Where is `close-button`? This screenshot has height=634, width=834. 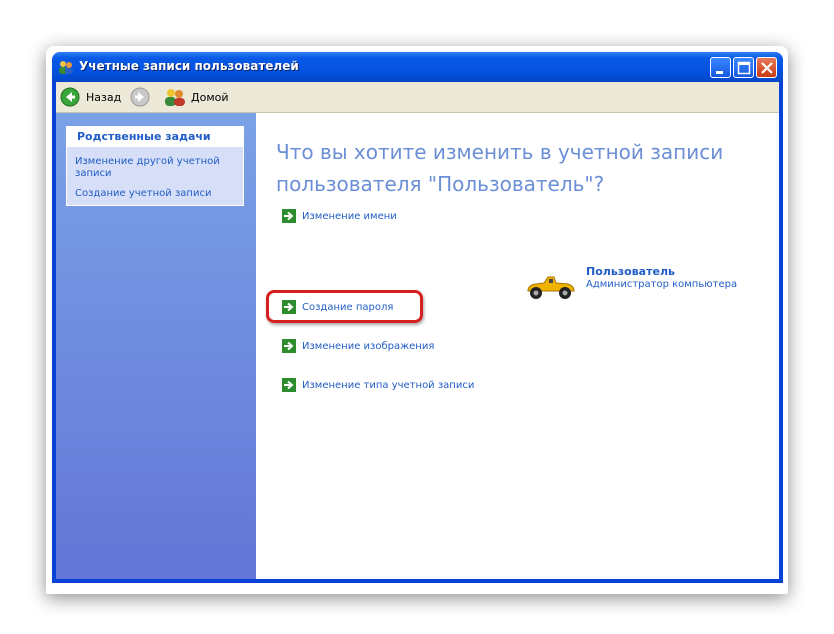 close-button is located at coordinates (766, 67).